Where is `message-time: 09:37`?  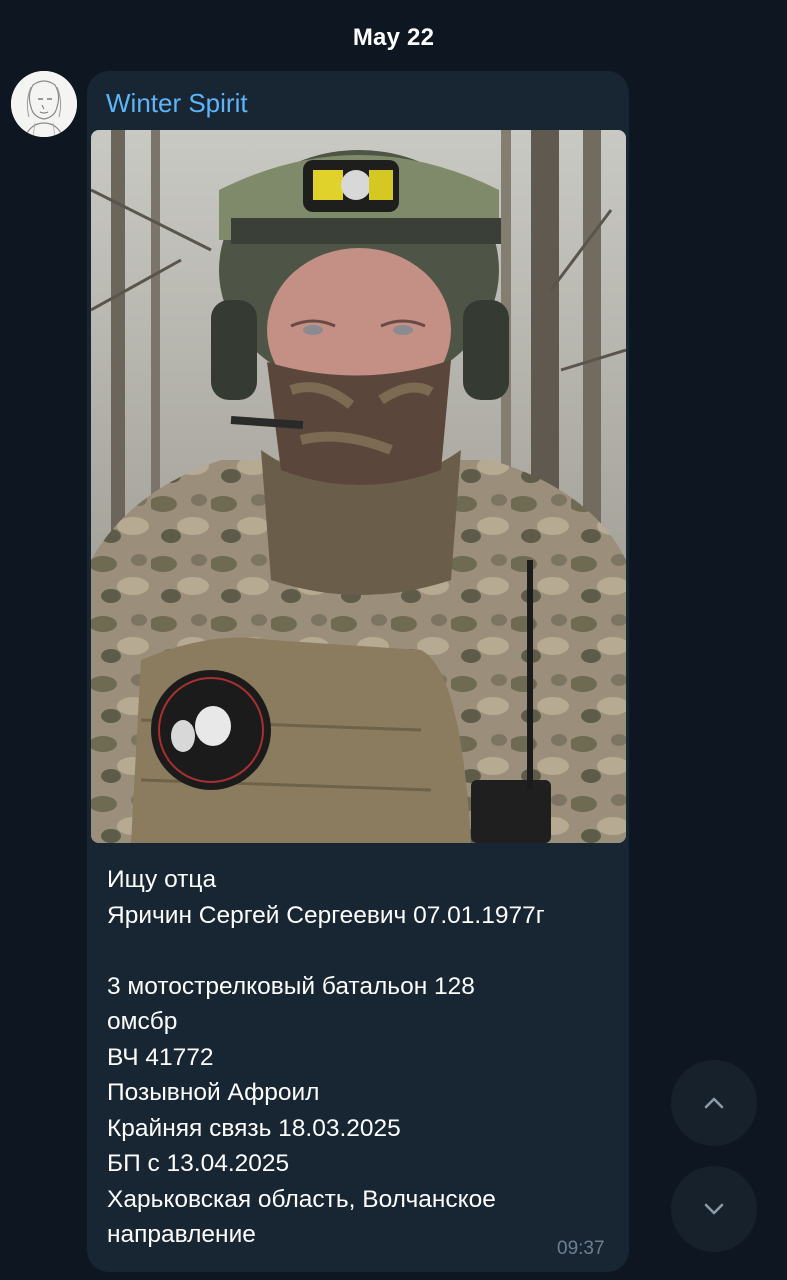
message-time: 09:37 is located at coordinates (581, 1248).